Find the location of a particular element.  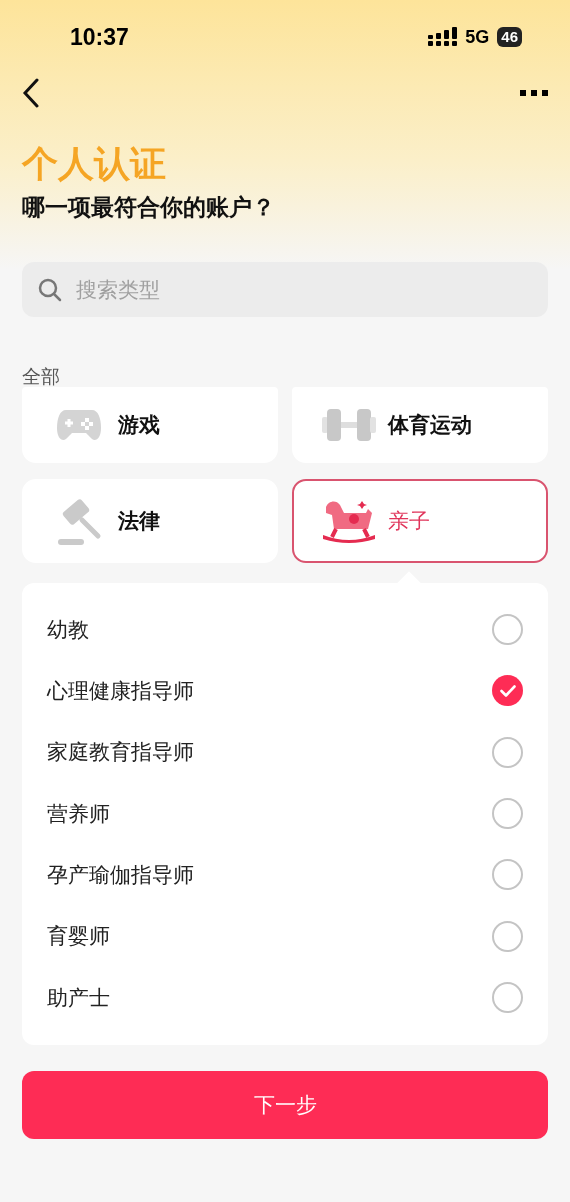

option-row: 心理健康指导师 is located at coordinates (285, 691).